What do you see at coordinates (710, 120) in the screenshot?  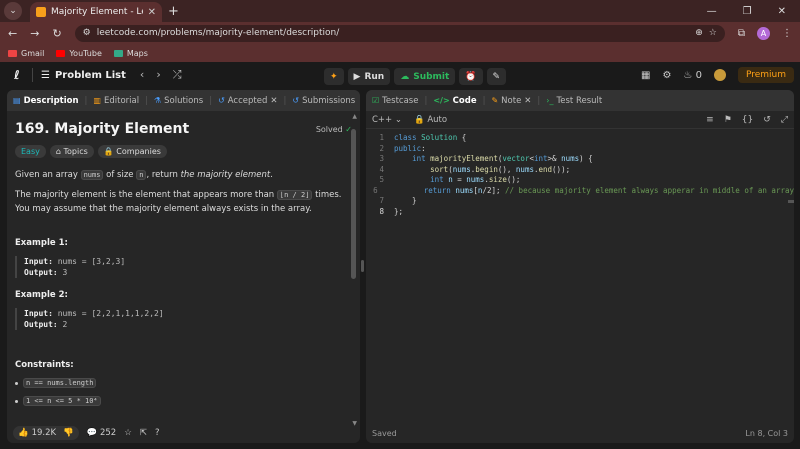 I see `format-icon: ≡` at bounding box center [710, 120].